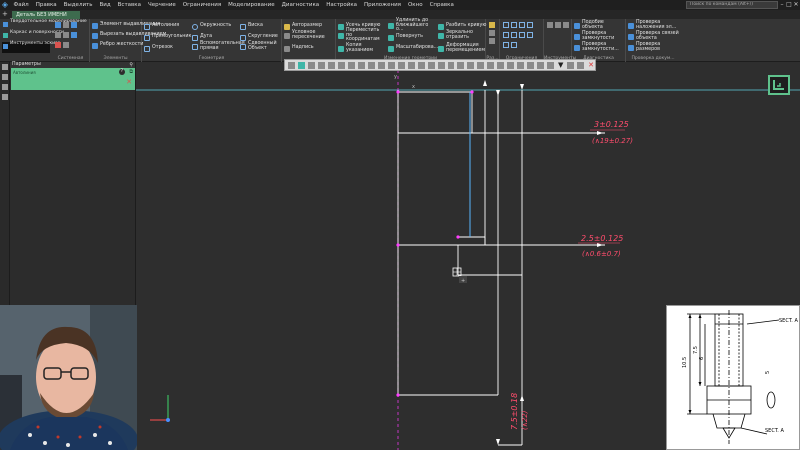  What do you see at coordinates (21, 5) in the screenshot?
I see `menu-file: Файл` at bounding box center [21, 5].